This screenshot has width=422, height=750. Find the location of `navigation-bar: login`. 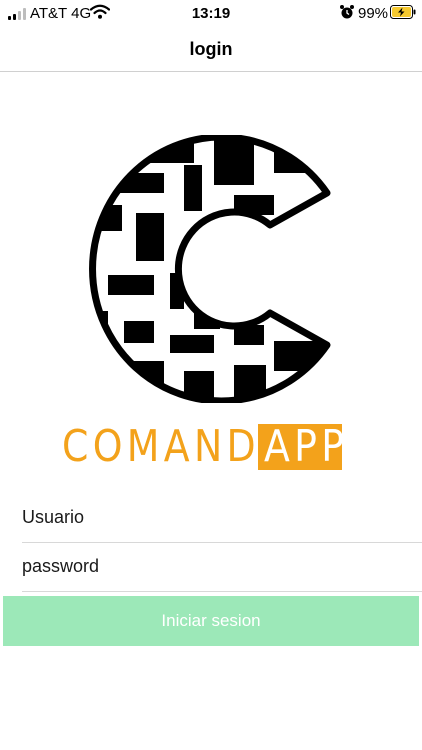

navigation-bar: login is located at coordinates (211, 50).